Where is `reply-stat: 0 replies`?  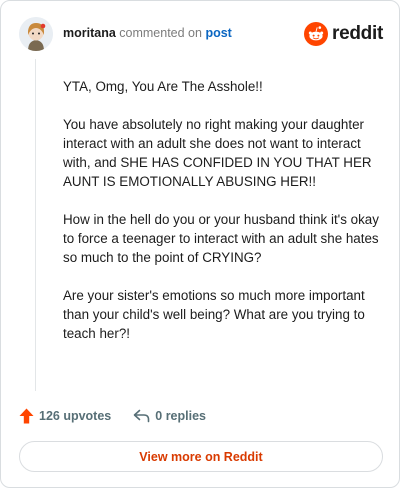 reply-stat: 0 replies is located at coordinates (169, 416).